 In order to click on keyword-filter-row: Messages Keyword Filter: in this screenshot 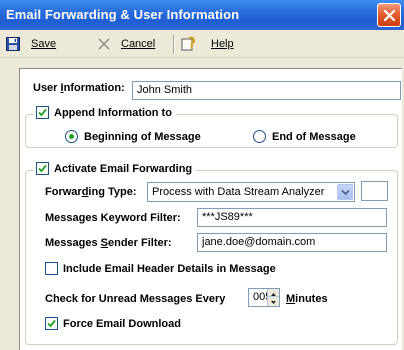, I will do `click(113, 218)`.